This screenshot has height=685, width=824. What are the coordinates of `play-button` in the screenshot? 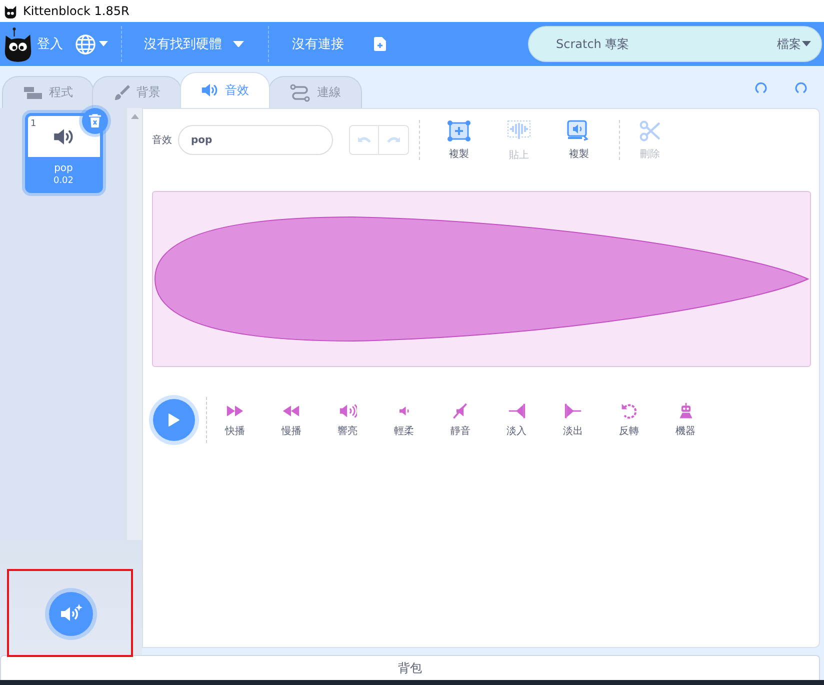 It's located at (174, 420).